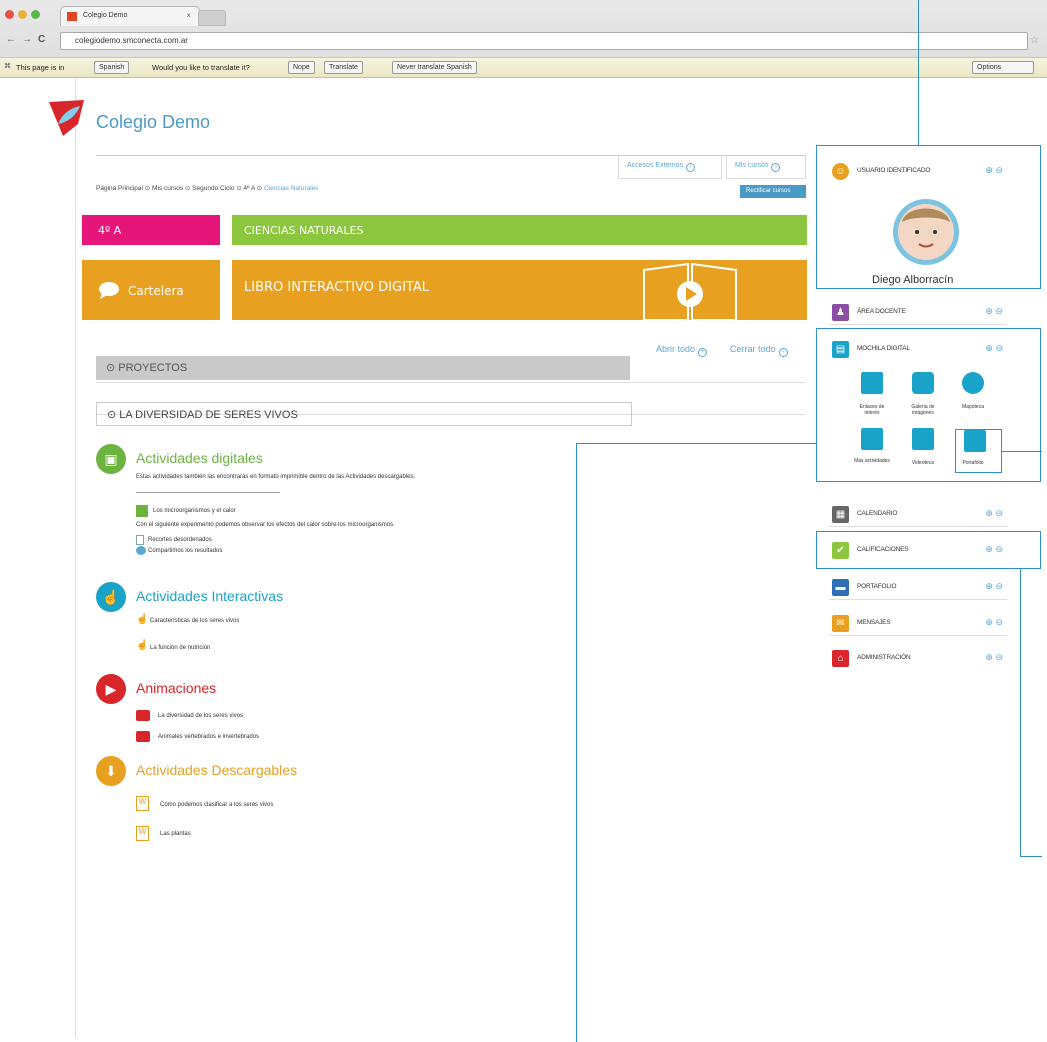  Describe the element at coordinates (156, 291) in the screenshot. I see `cartelera-label: Cartelera` at that location.